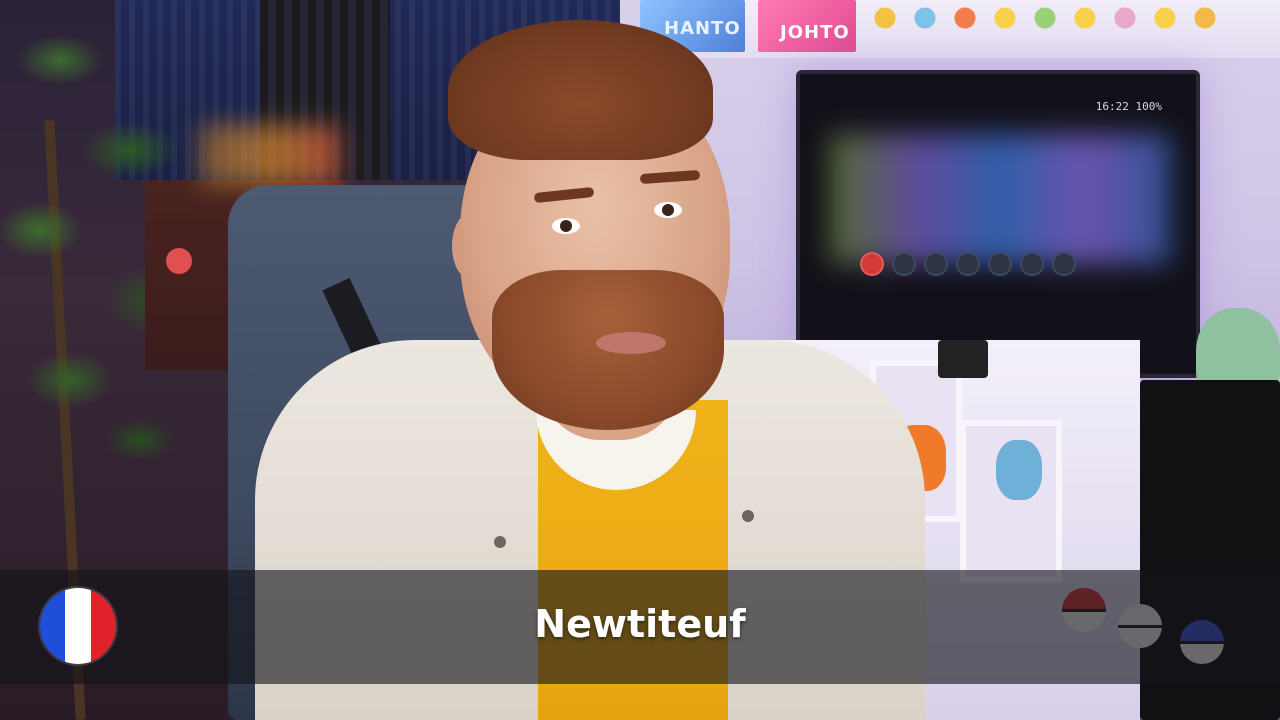 The image size is (1280, 720). I want to click on poster-left-text: HANTO, so click(702, 28).